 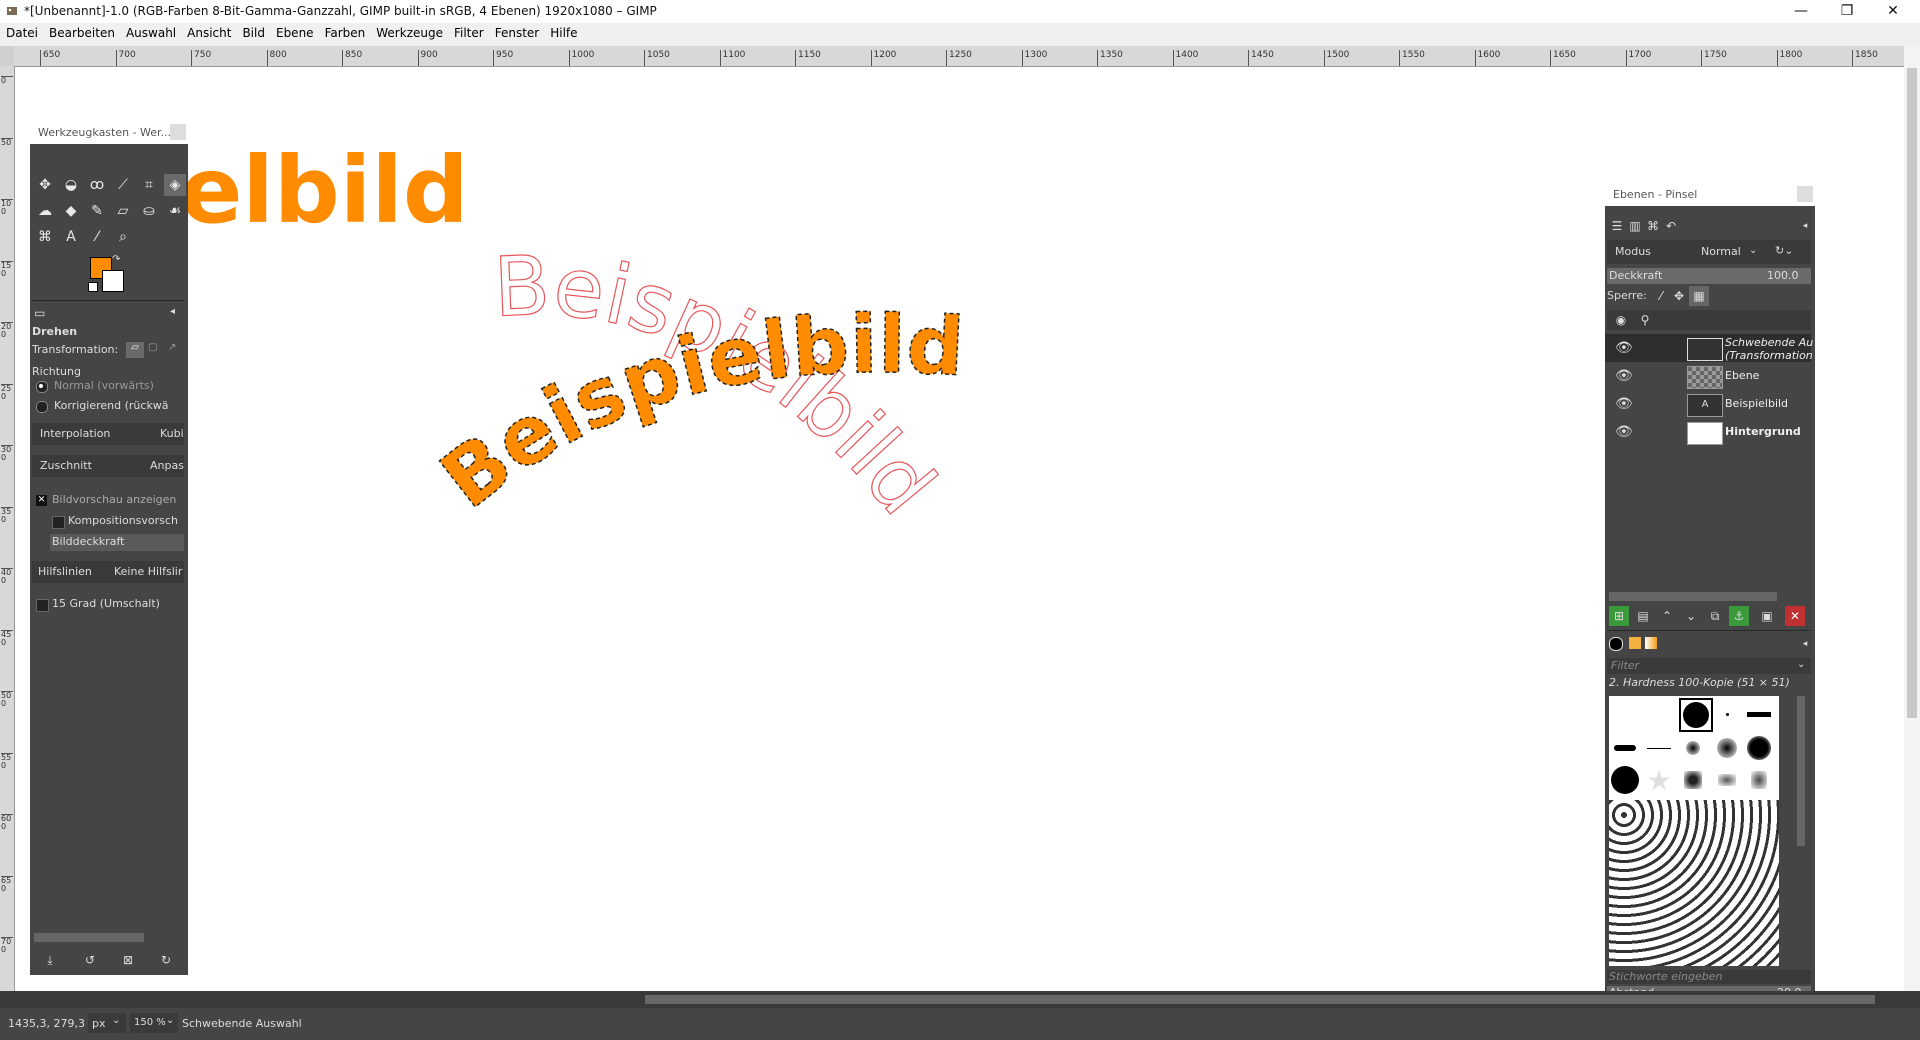 What do you see at coordinates (150, 1022) in the screenshot?
I see `zoom-value: 150 %` at bounding box center [150, 1022].